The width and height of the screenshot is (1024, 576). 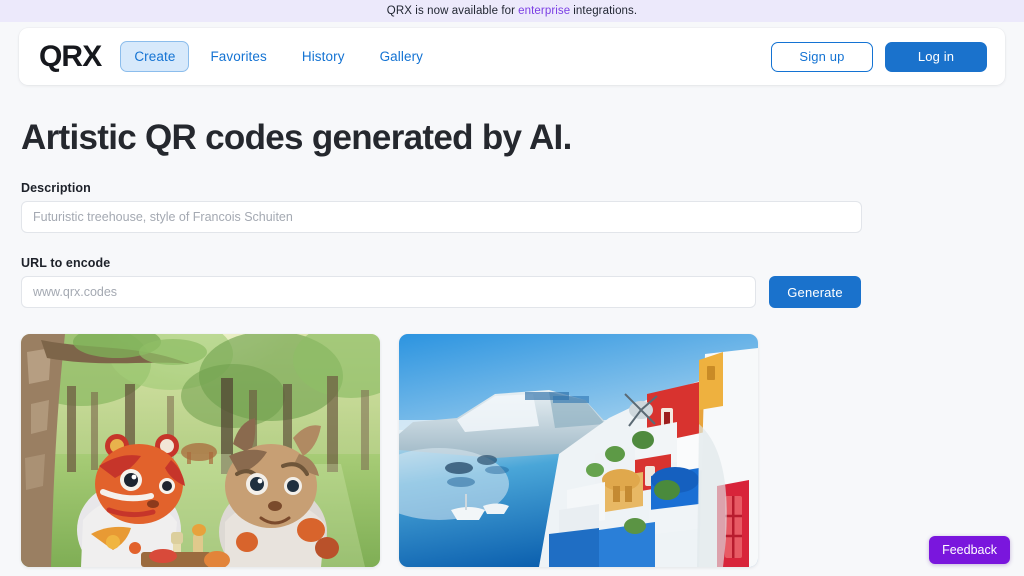 I want to click on enterprise-link: enterprise, so click(x=544, y=11).